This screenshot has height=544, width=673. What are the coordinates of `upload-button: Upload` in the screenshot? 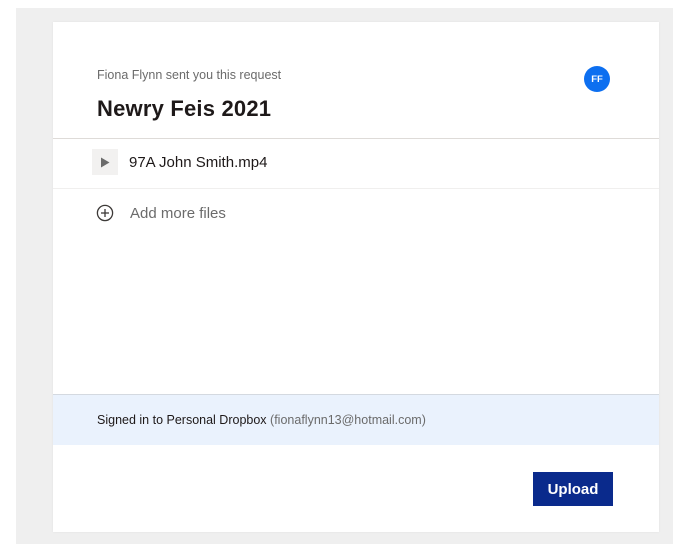 It's located at (573, 489).